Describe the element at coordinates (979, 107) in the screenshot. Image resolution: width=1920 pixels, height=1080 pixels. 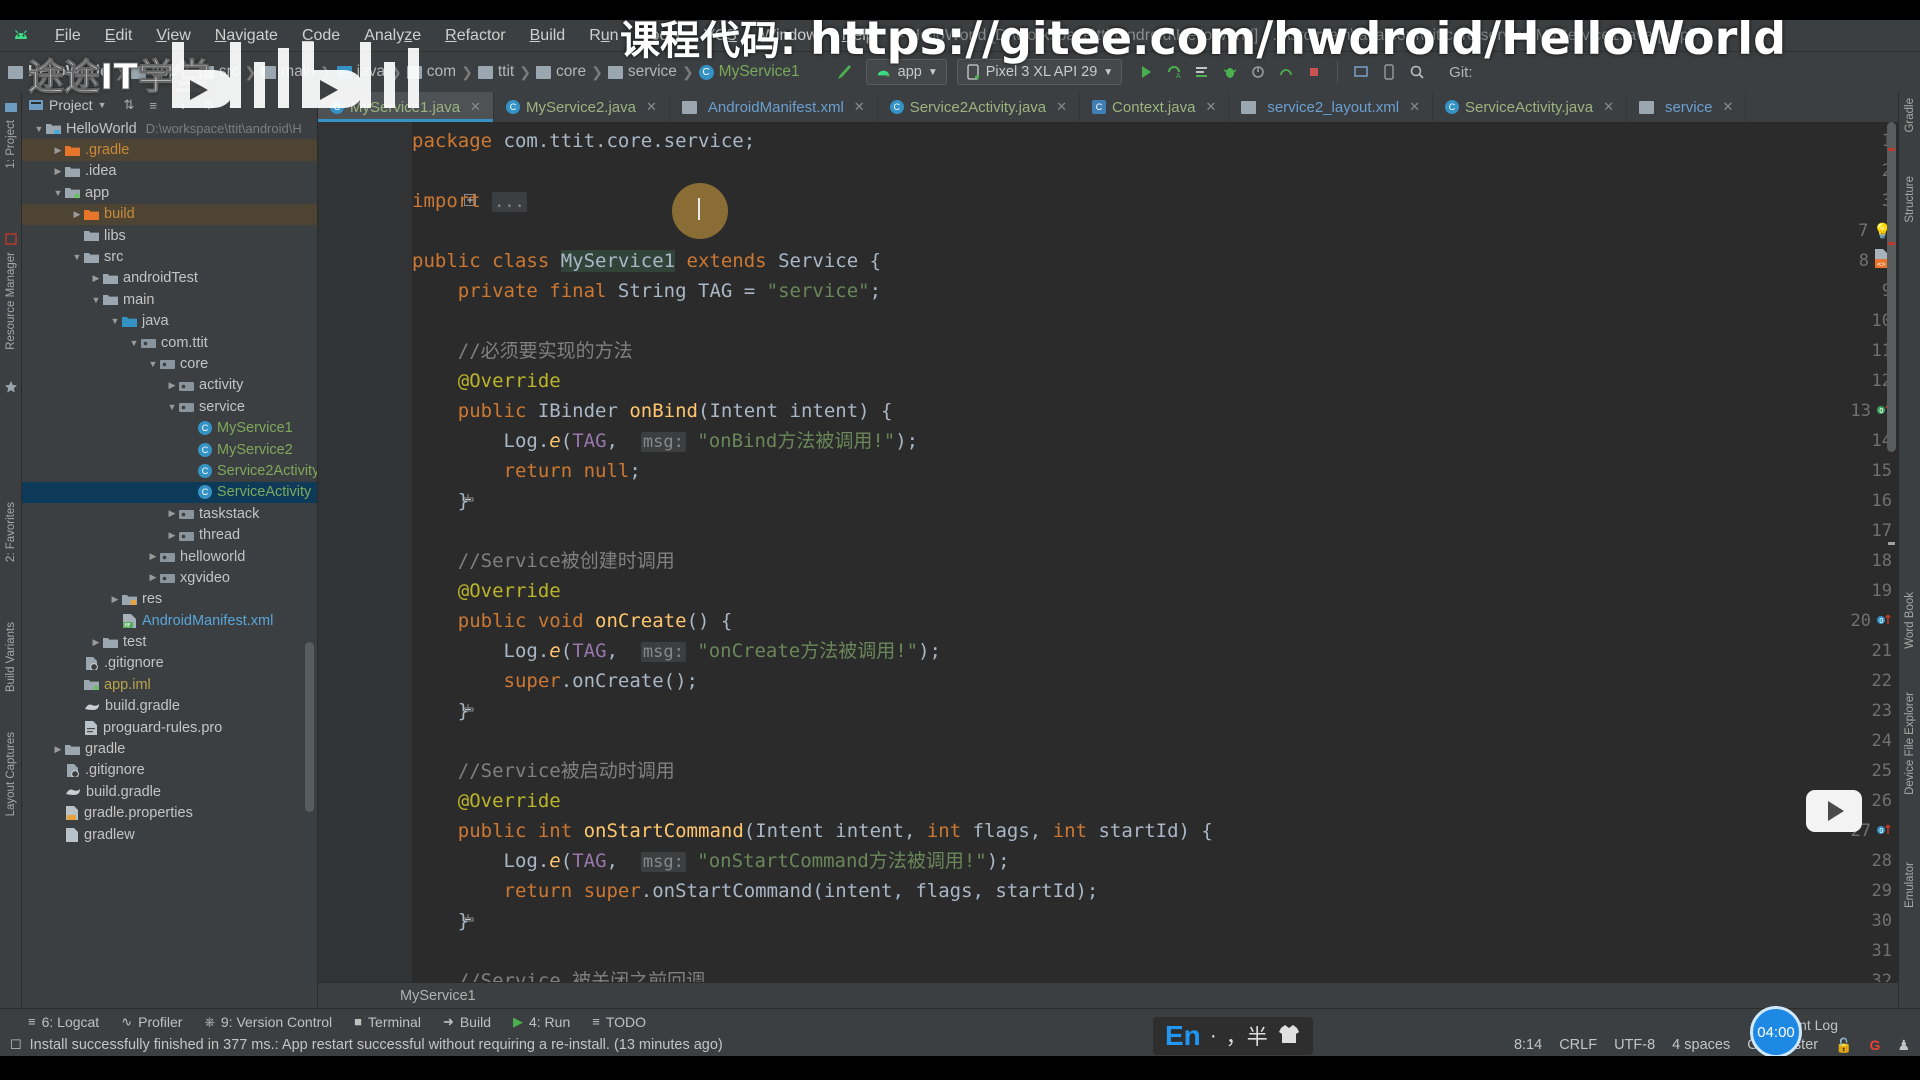
I see `editor-tab-service2activity-java: C Service2Activity.java ✕` at that location.